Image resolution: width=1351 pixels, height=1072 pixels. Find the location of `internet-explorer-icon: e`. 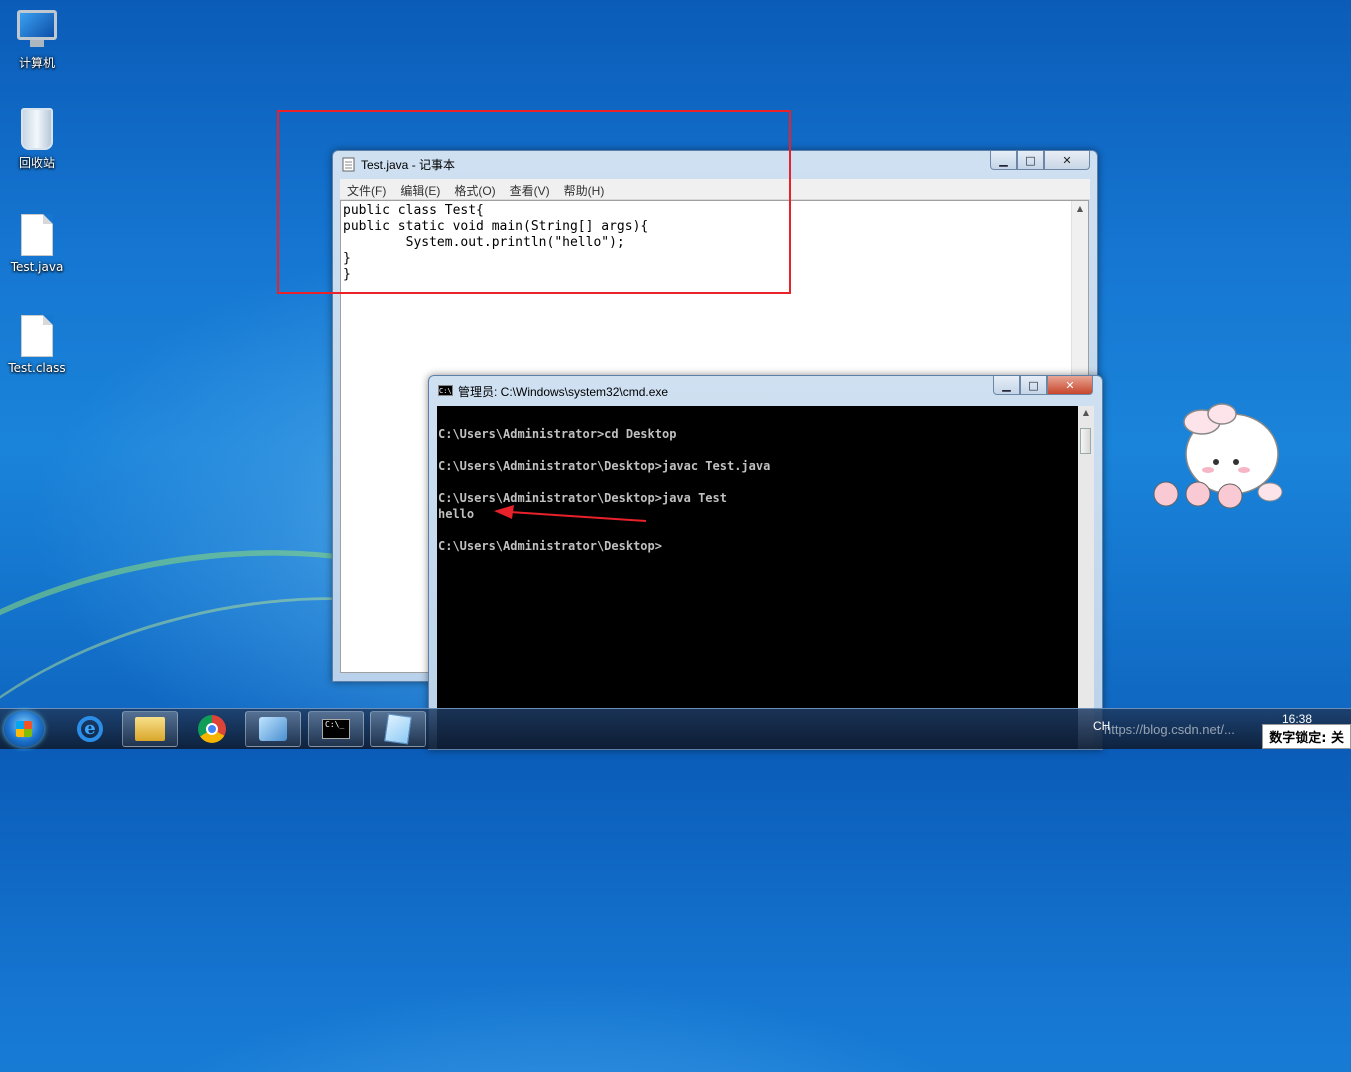

internet-explorer-icon: e is located at coordinates (90, 729).